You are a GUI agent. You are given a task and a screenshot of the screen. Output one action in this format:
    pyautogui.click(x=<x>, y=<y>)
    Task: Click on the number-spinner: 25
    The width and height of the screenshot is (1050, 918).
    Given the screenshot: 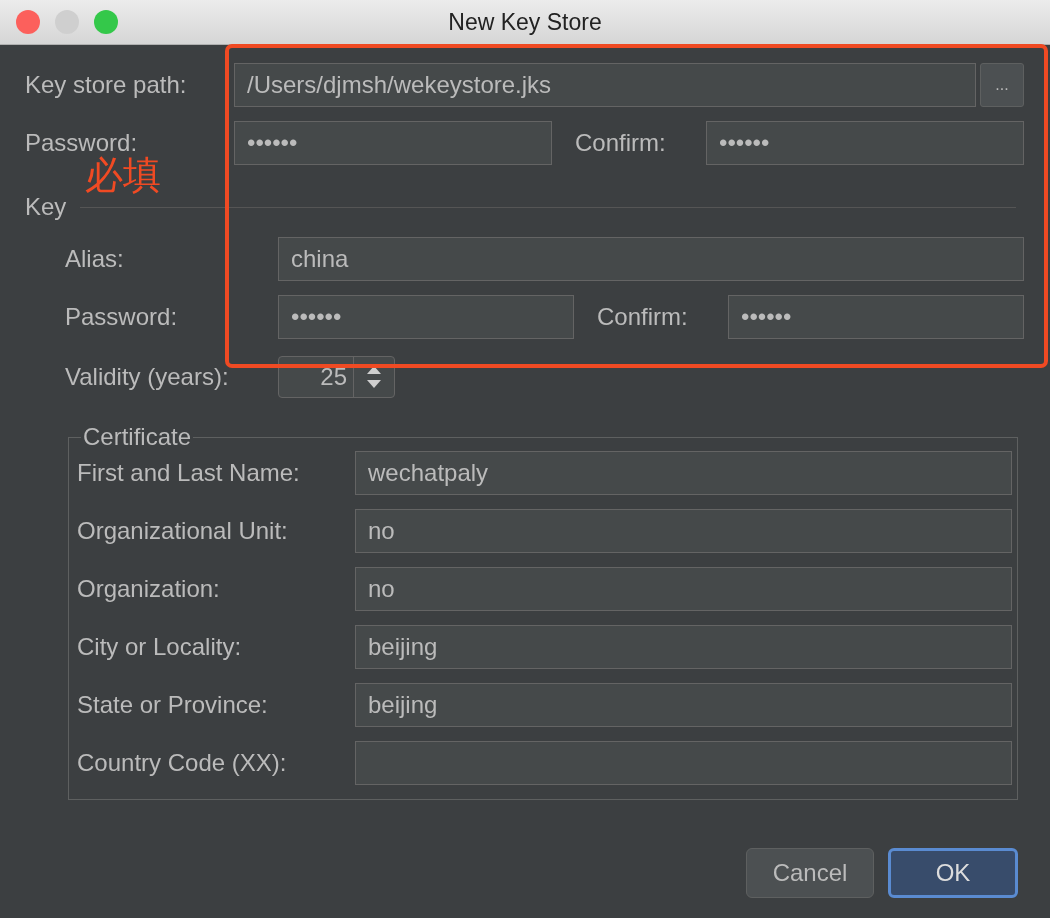 What is the action you would take?
    pyautogui.click(x=336, y=377)
    